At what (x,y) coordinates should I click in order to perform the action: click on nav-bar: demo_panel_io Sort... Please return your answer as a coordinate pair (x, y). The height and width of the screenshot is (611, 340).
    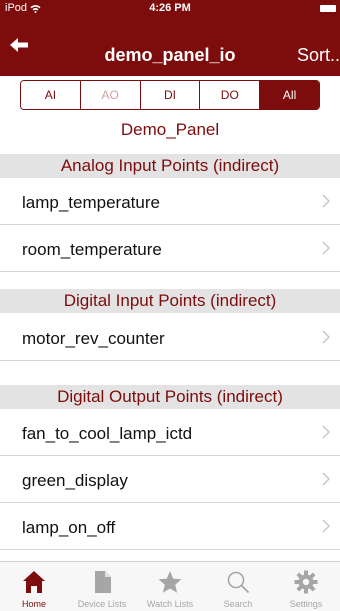
    Looking at the image, I should click on (170, 48).